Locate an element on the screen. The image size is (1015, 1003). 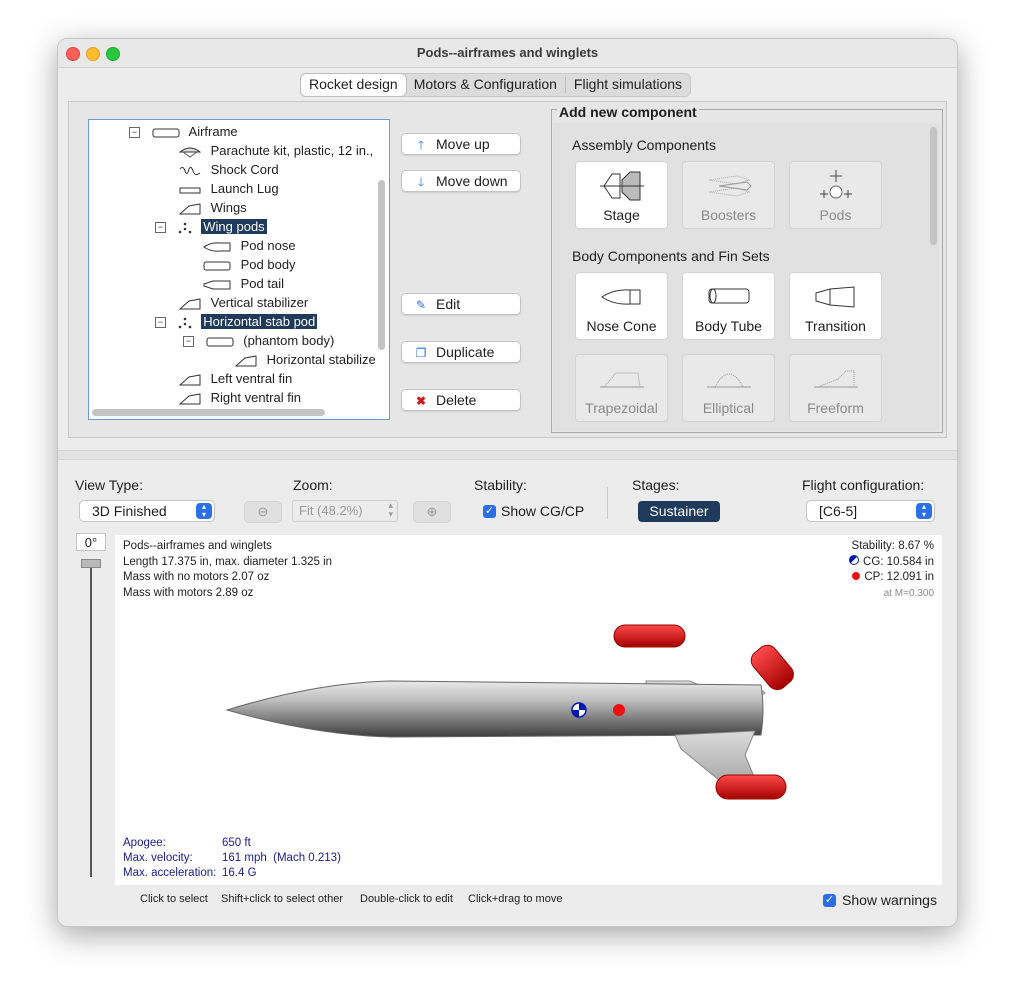
hint-shift-click: Shift+click to select other is located at coordinates (282, 899).